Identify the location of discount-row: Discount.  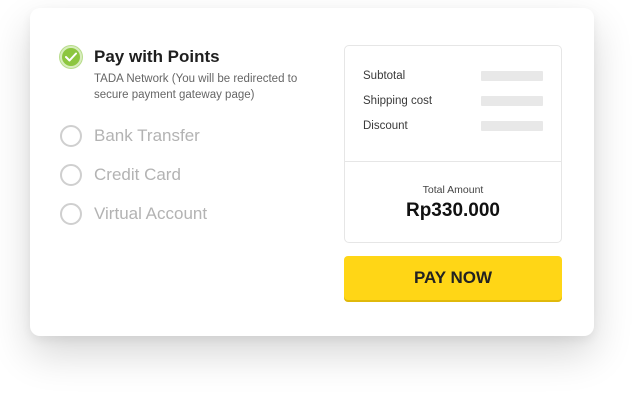
(453, 125).